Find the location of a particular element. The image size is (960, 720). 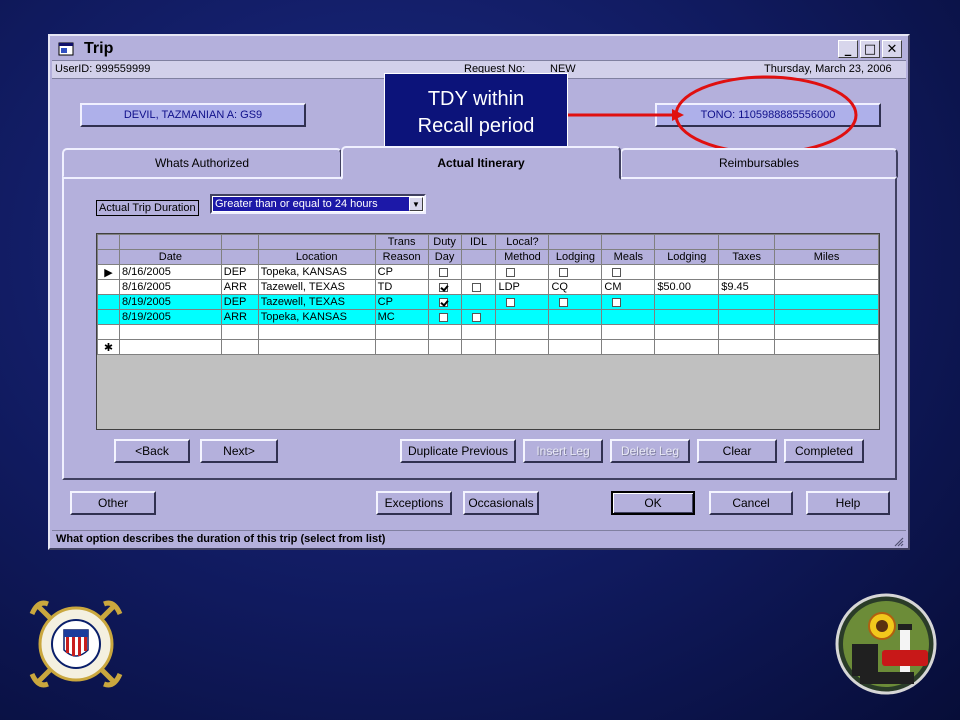

help-button: Help is located at coordinates (848, 503).